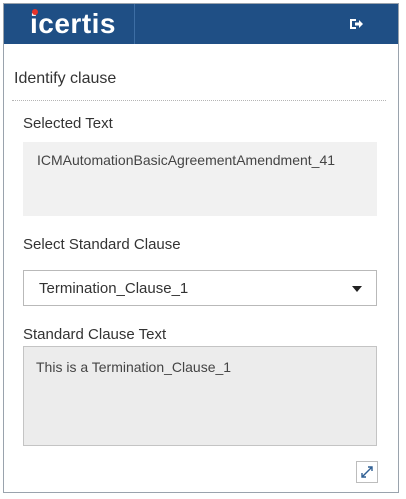  Describe the element at coordinates (356, 24) in the screenshot. I see `sign-out-icon` at that location.